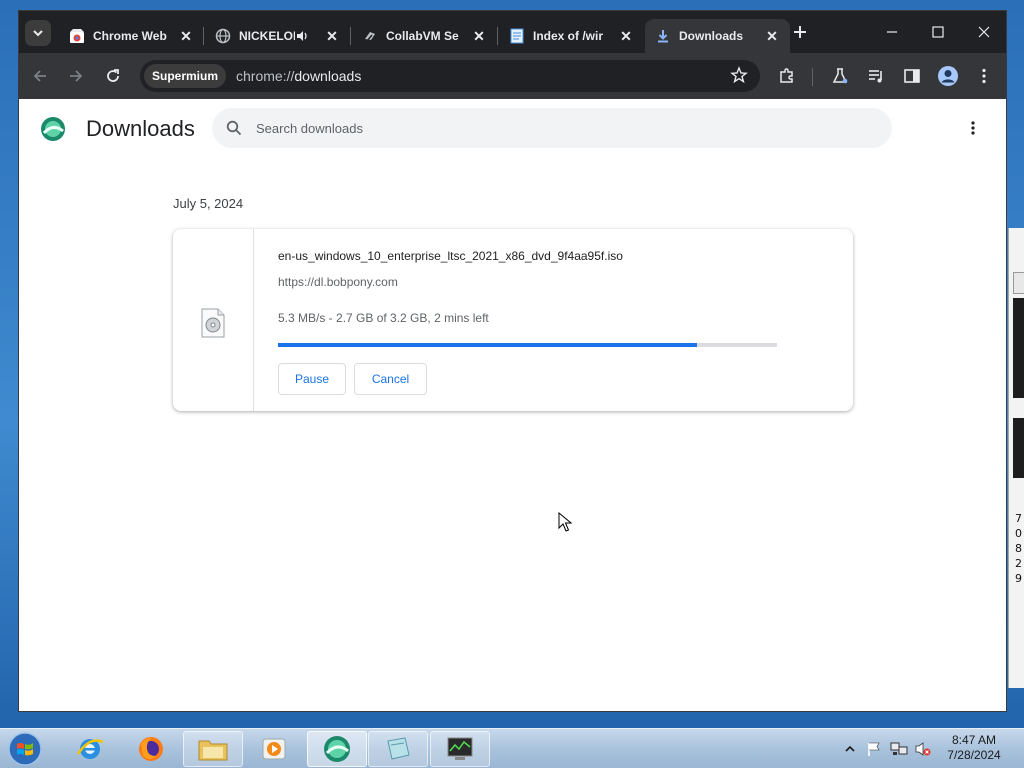  I want to click on tab-collabvm: CollabVM Se ✕, so click(424, 36).